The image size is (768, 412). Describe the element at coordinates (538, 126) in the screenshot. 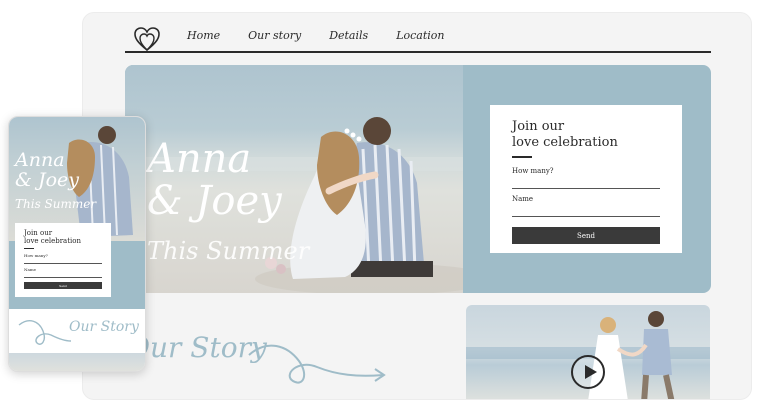

I see `rsvp-heading-line1: Join our` at that location.